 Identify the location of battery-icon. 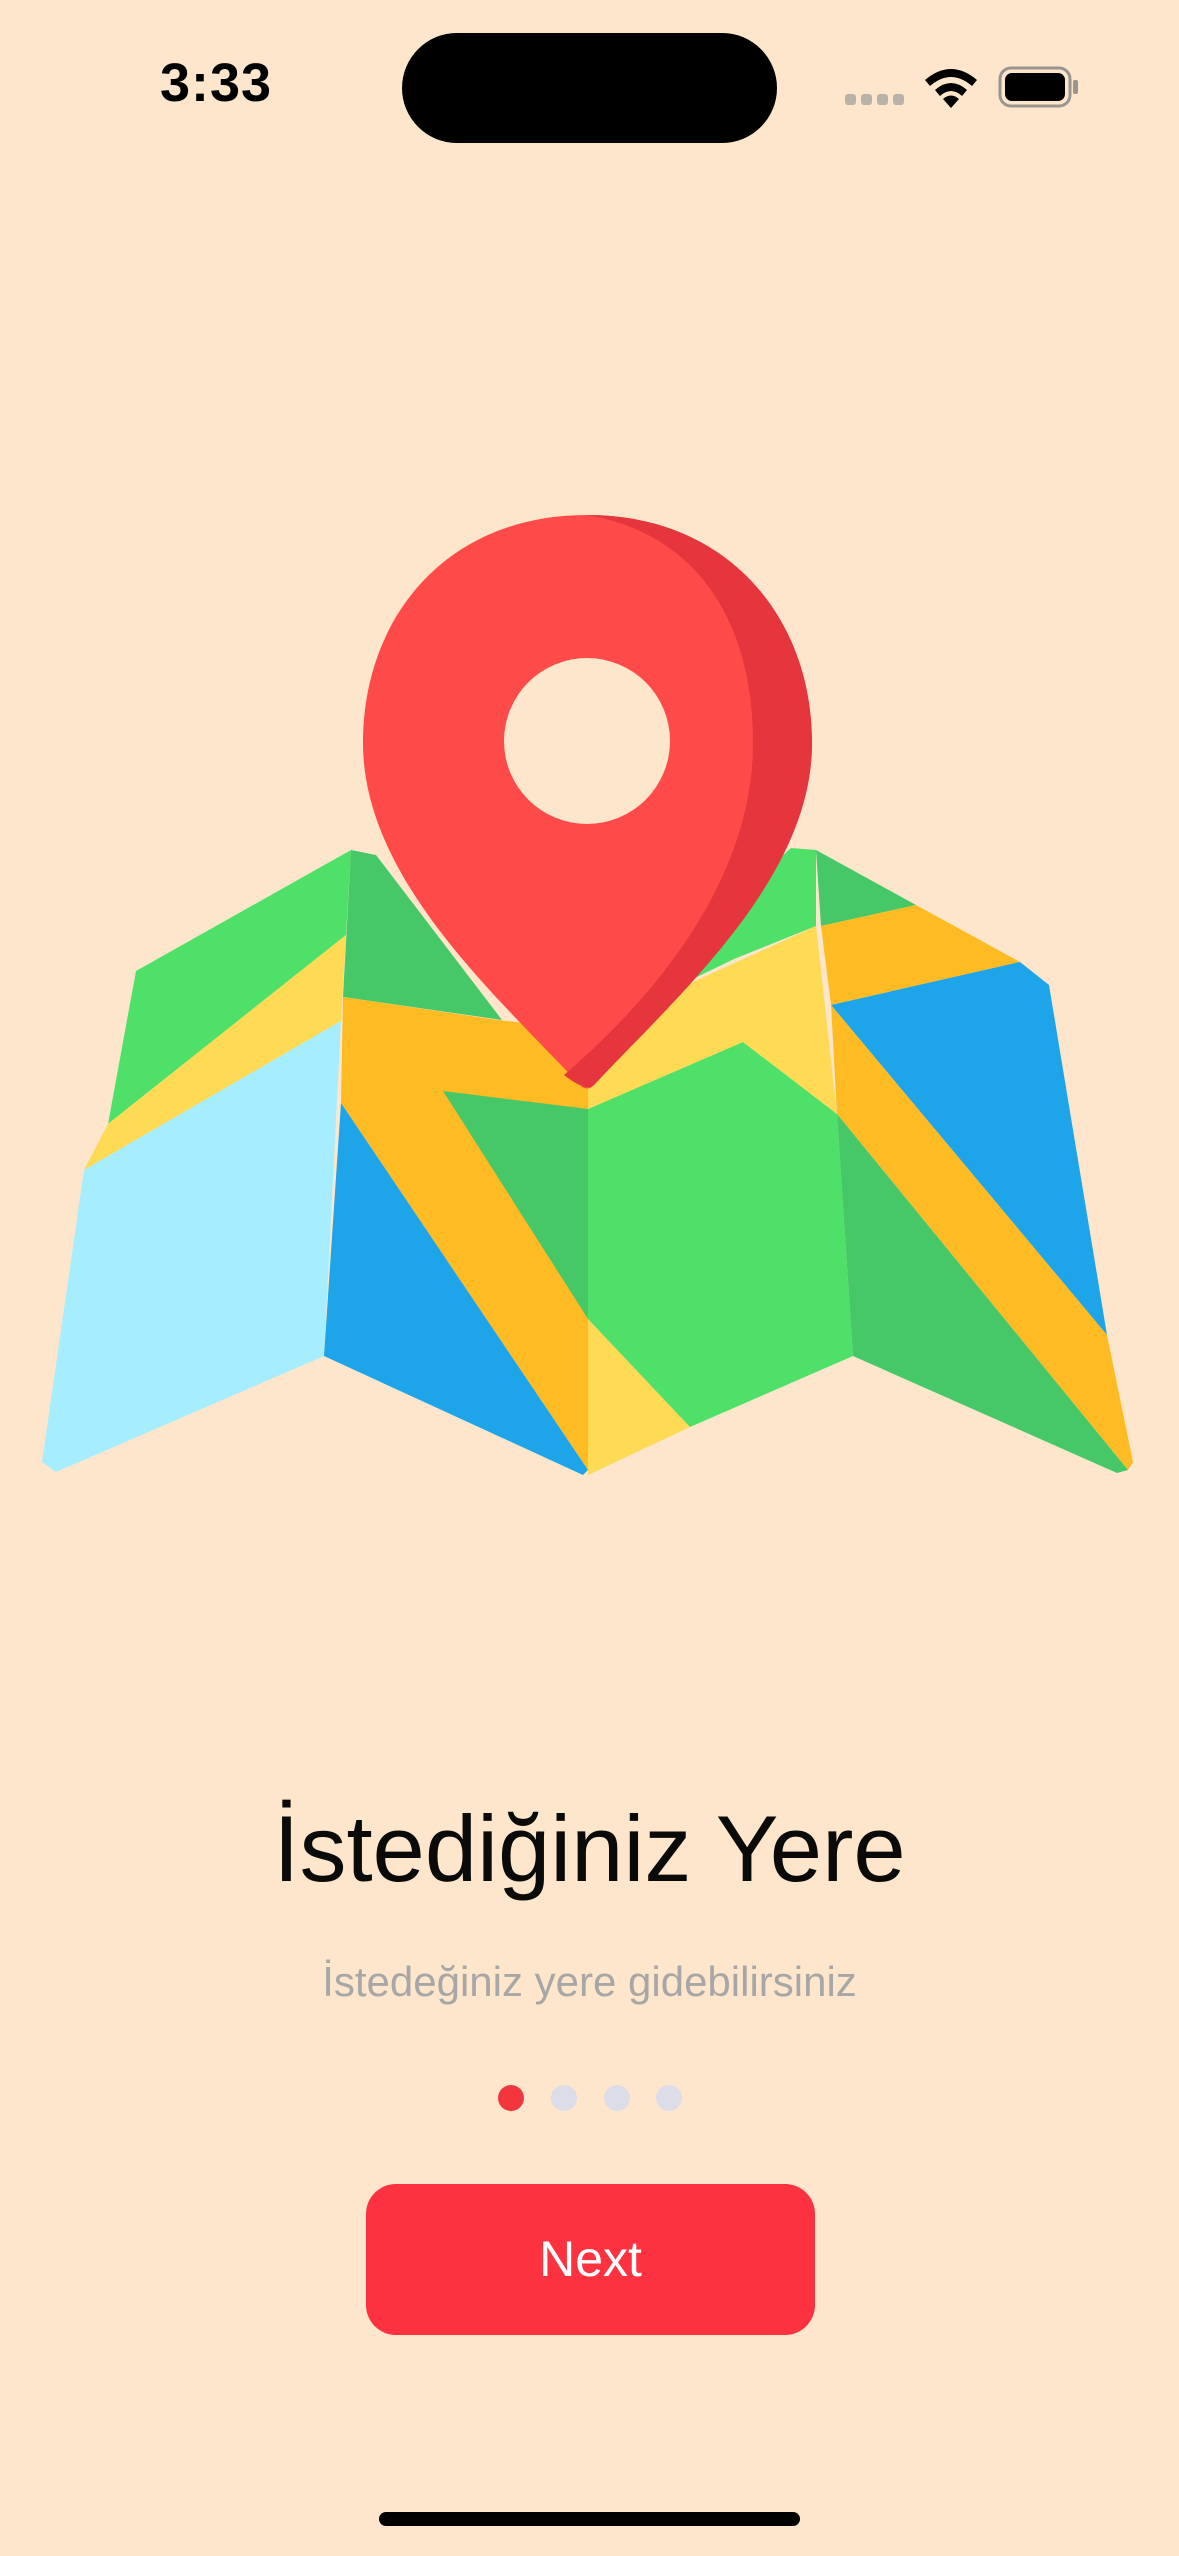
(1038, 87).